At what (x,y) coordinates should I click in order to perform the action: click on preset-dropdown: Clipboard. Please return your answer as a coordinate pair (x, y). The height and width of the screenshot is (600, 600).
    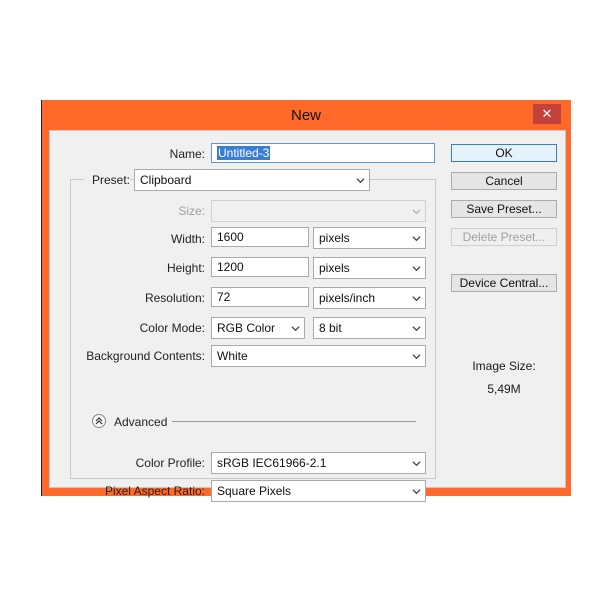
    Looking at the image, I should click on (252, 180).